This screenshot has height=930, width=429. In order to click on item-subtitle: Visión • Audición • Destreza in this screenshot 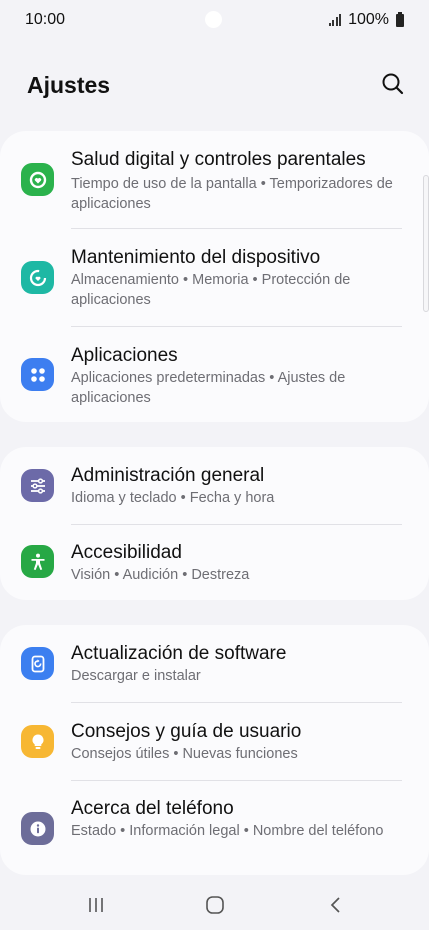, I will do `click(160, 575)`.